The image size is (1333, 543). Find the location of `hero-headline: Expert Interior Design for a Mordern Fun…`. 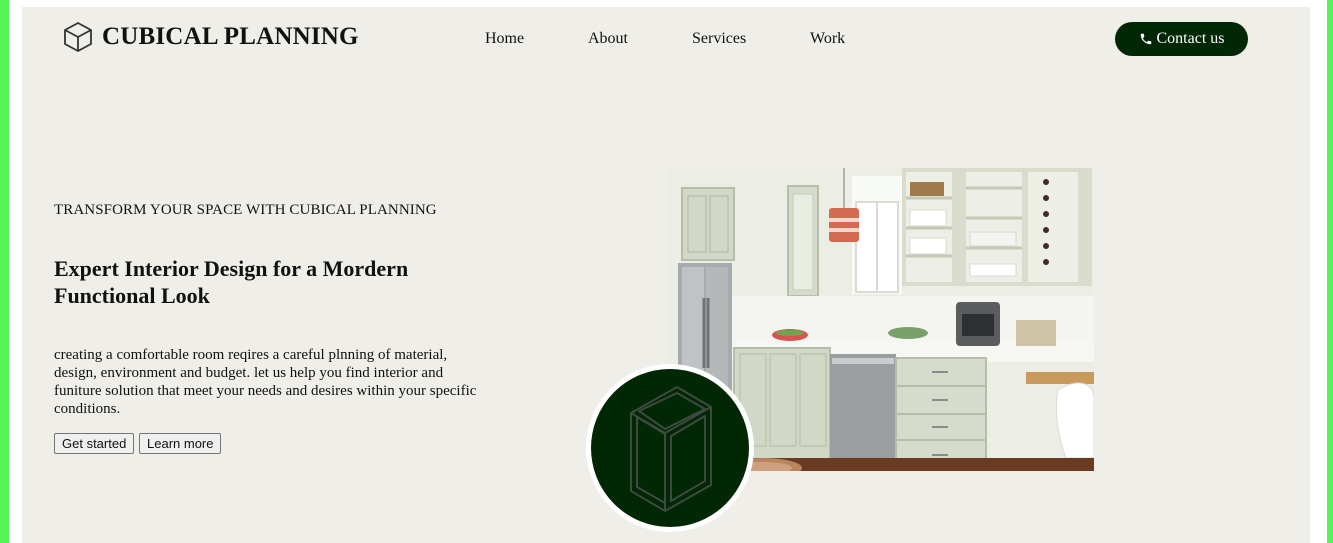

hero-headline: Expert Interior Design for a Mordern Fun… is located at coordinates (231, 282).